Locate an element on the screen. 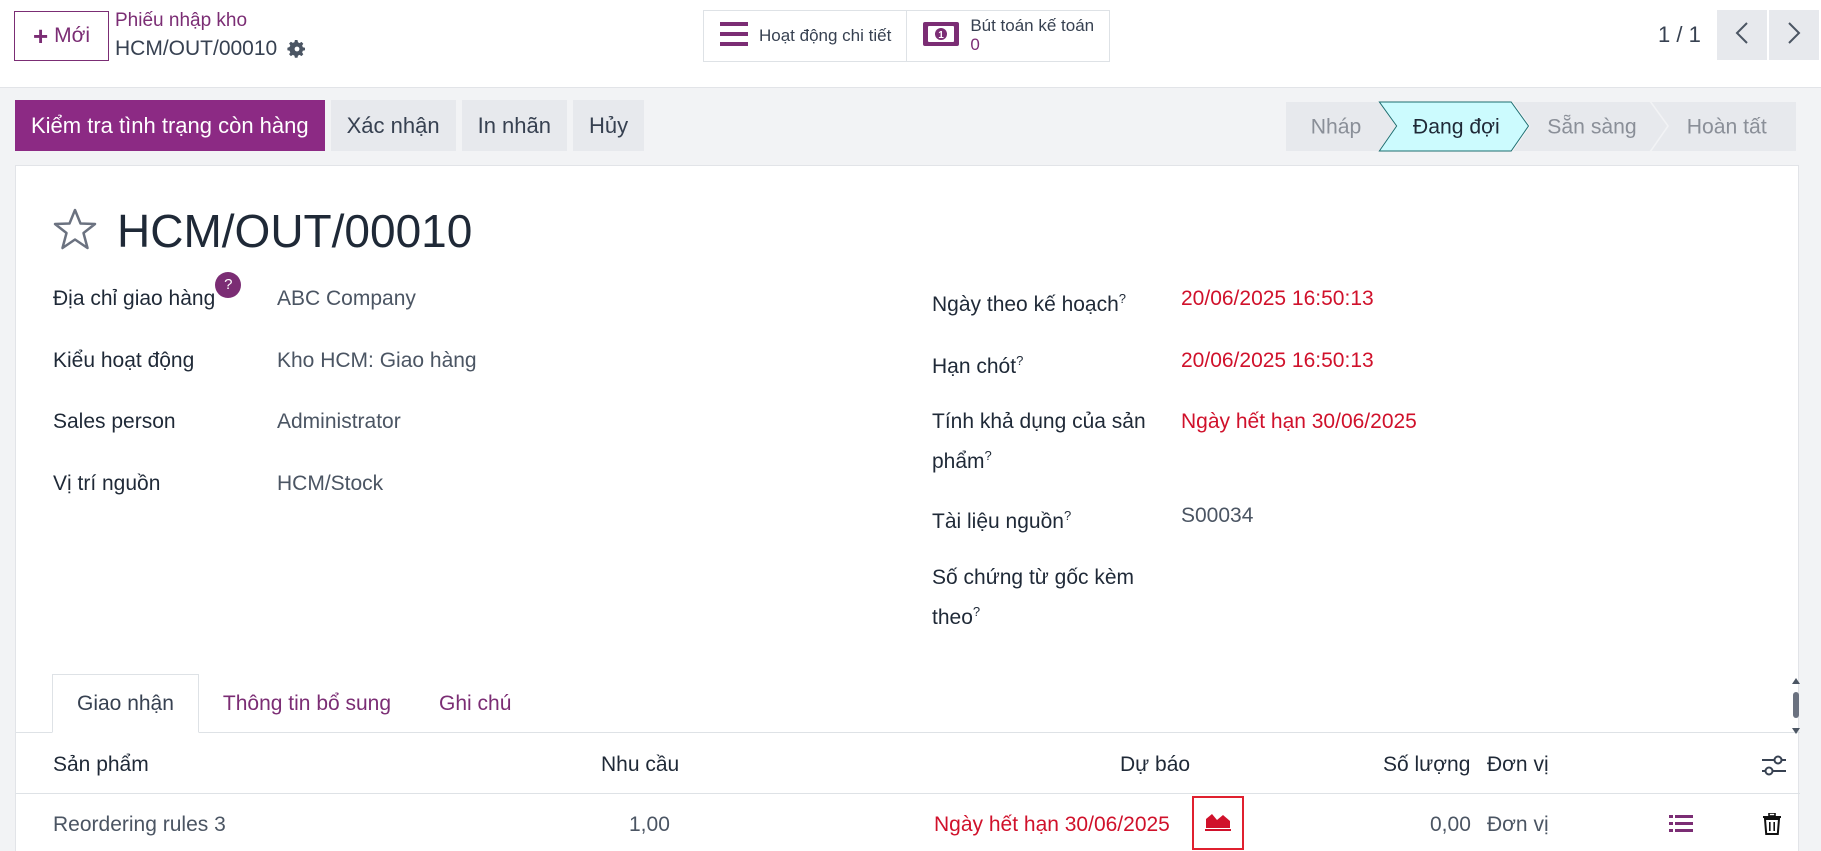  scheduled-date-value: 20/06/2025 16:50:13 is located at coordinates (1277, 299).